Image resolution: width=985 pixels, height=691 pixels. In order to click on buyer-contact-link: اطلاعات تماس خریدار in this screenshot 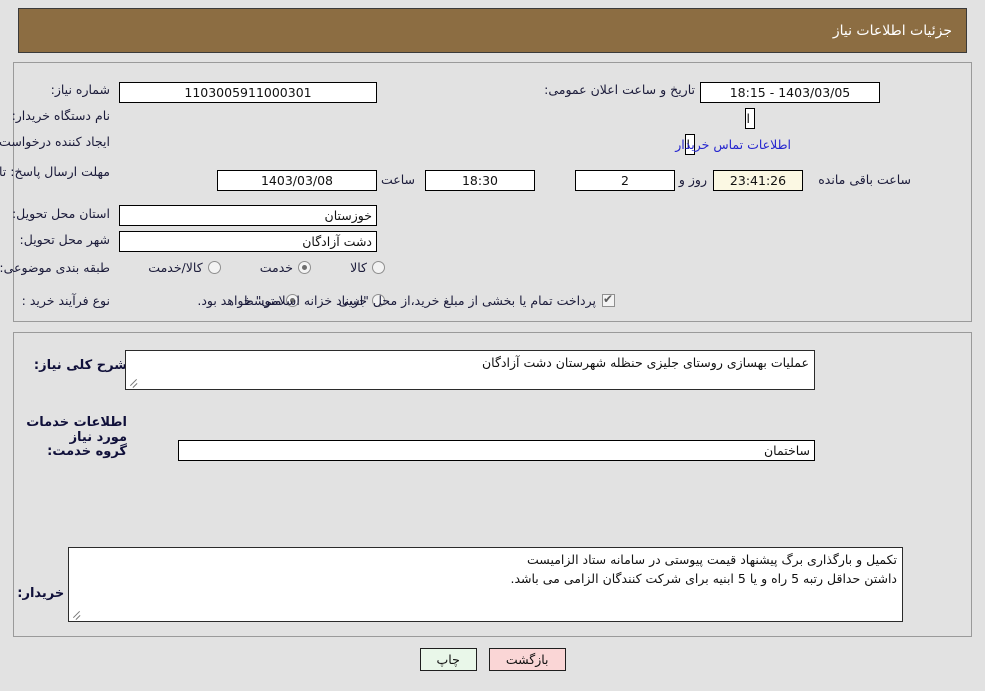, I will do `click(733, 144)`.